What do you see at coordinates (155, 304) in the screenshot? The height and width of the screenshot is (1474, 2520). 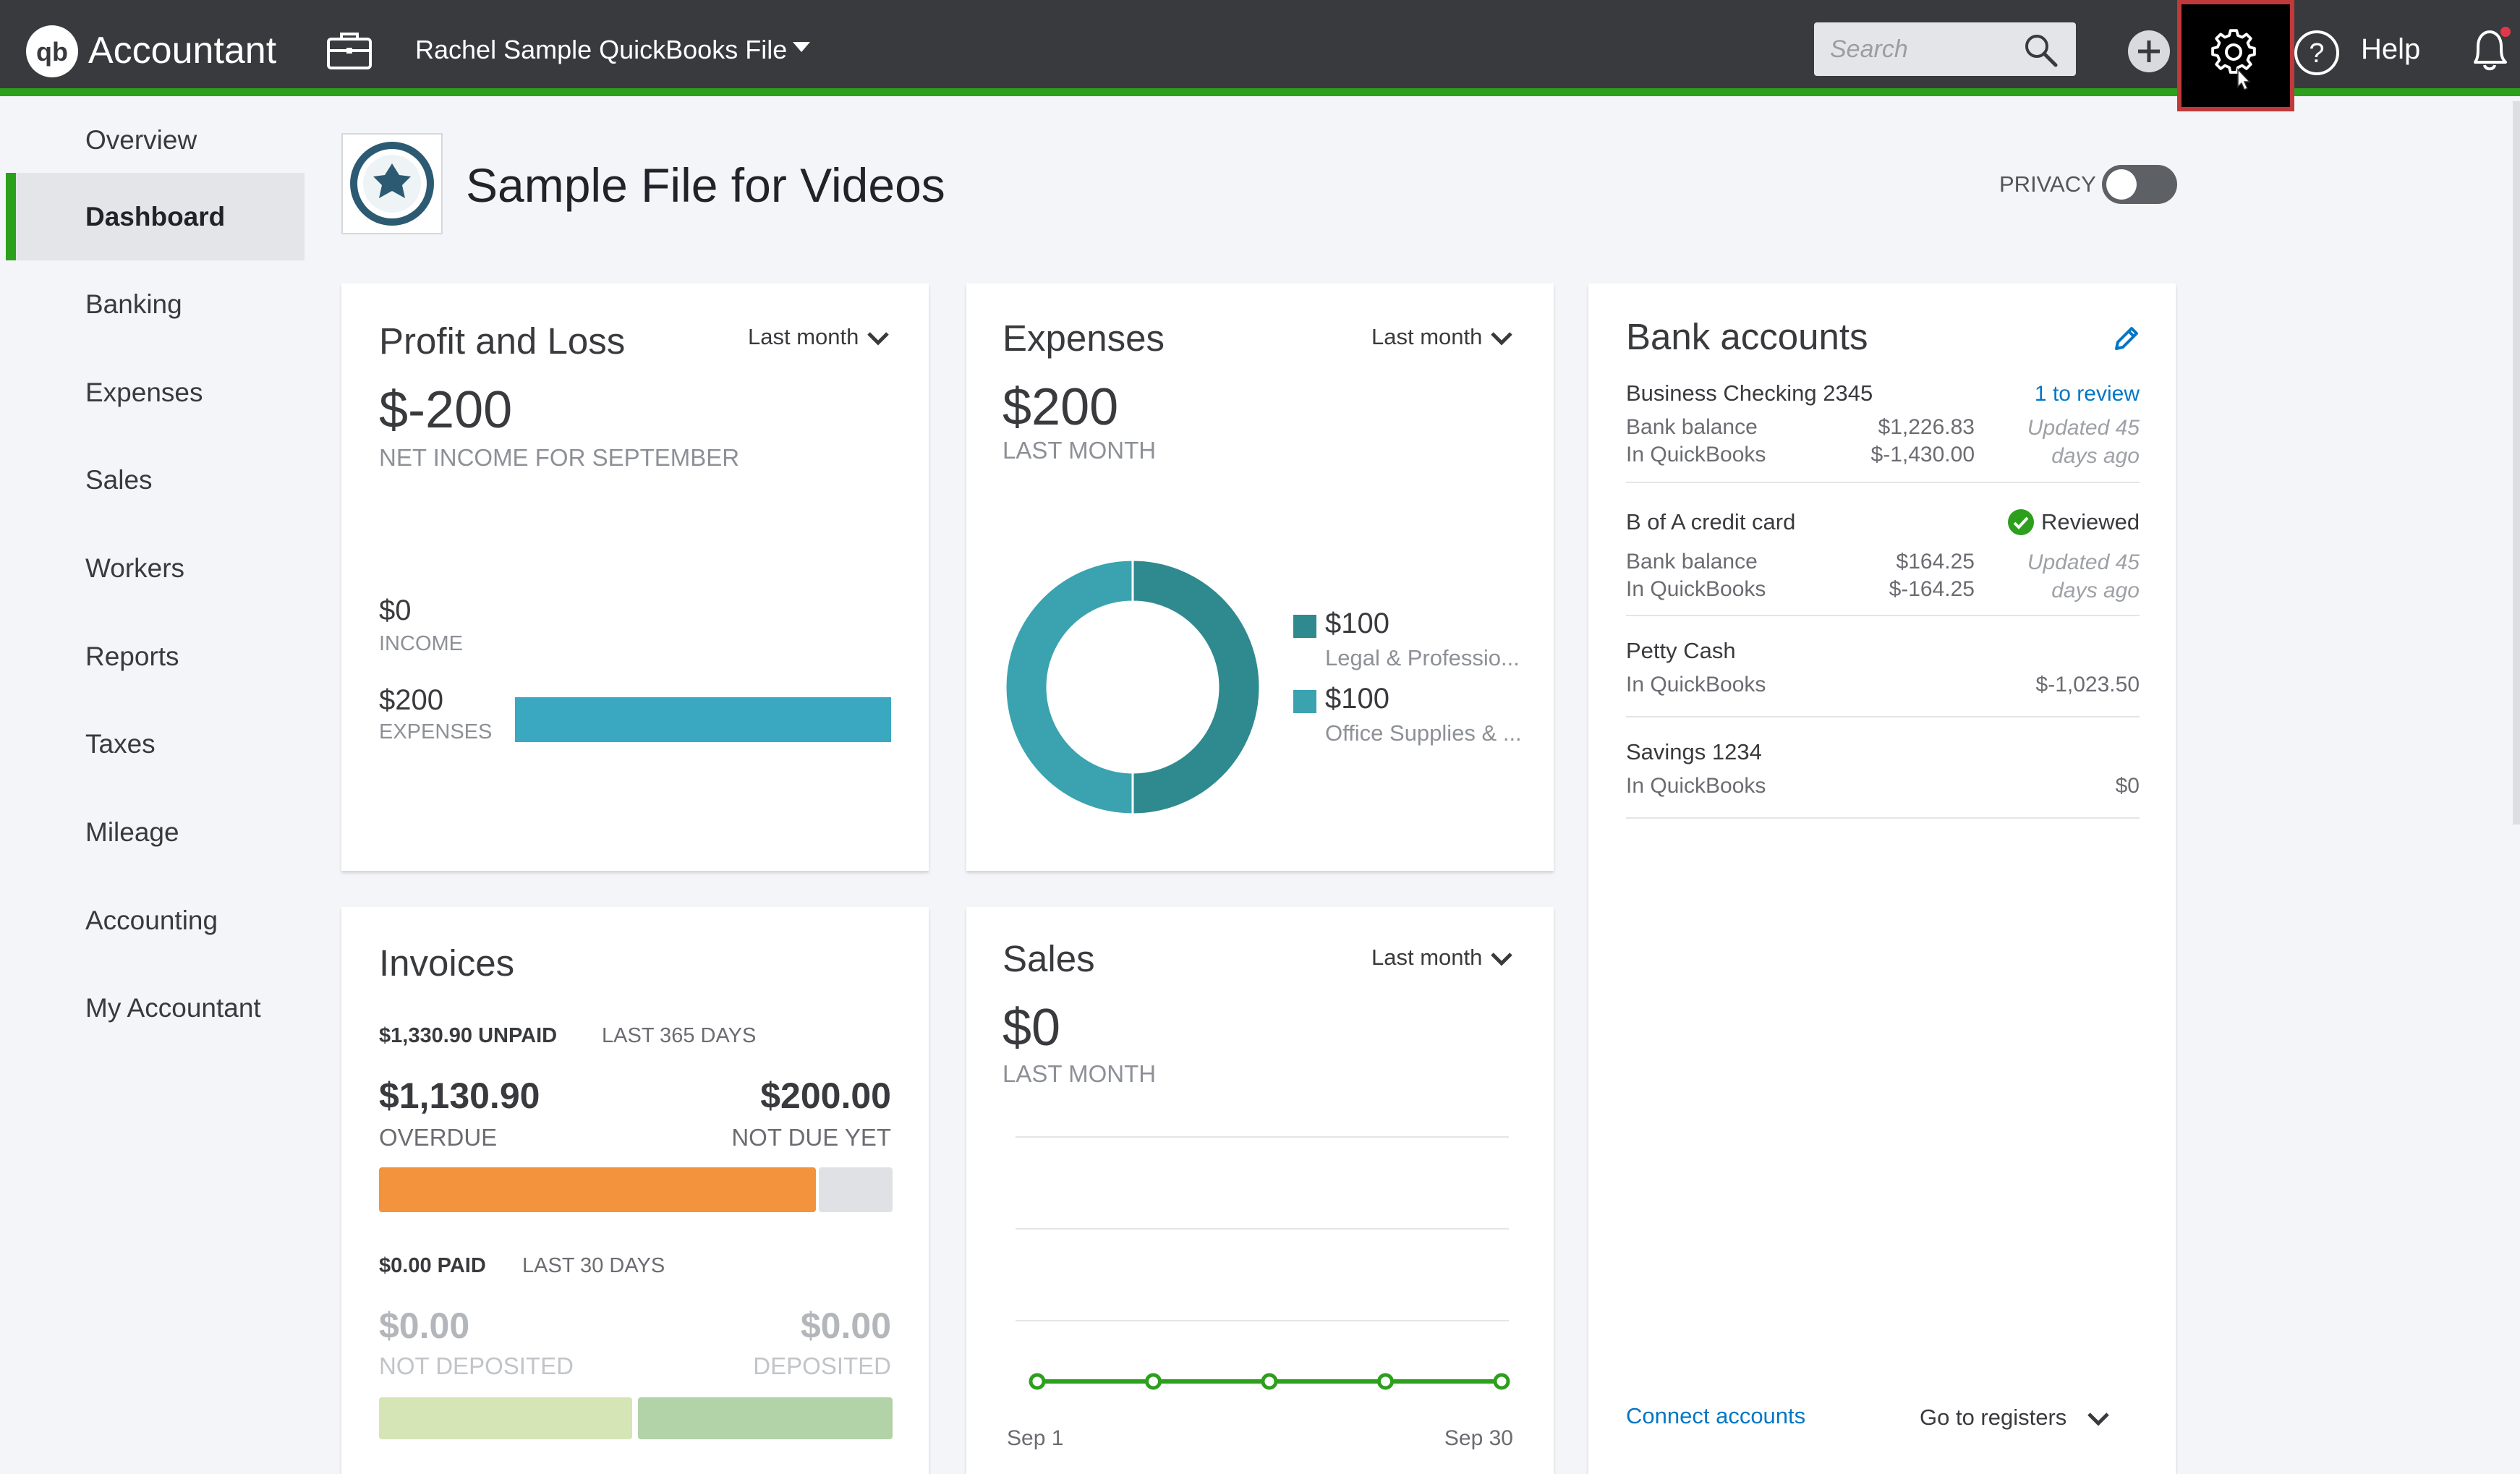 I see `nav-item-banking: Banking` at bounding box center [155, 304].